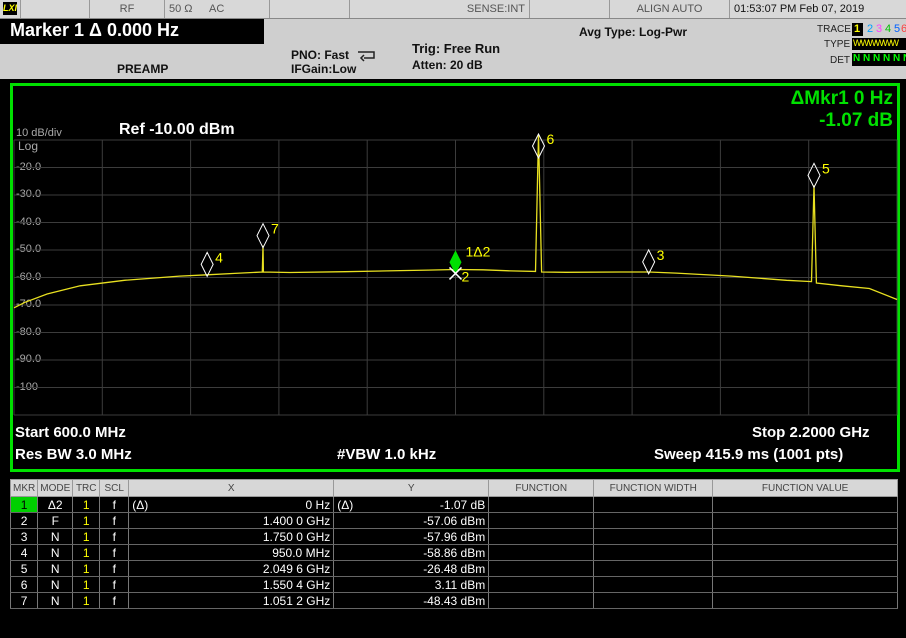  Describe the element at coordinates (24, 584) in the screenshot. I see `marker-number-cell: 6` at that location.